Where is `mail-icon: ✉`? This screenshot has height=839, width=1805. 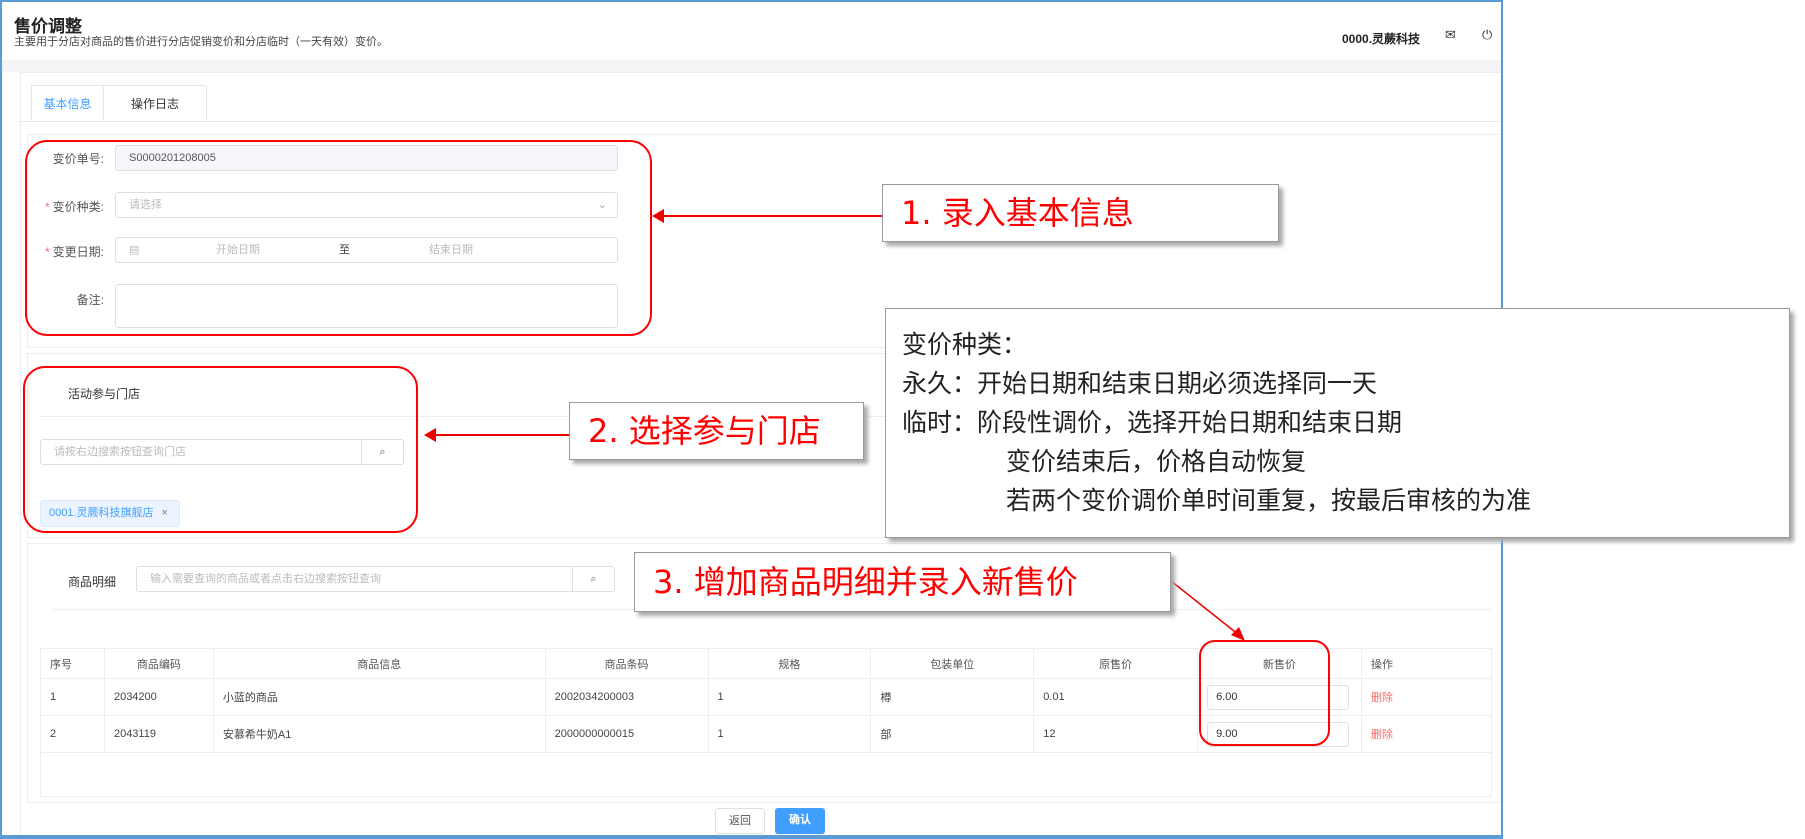 mail-icon: ✉ is located at coordinates (1450, 35).